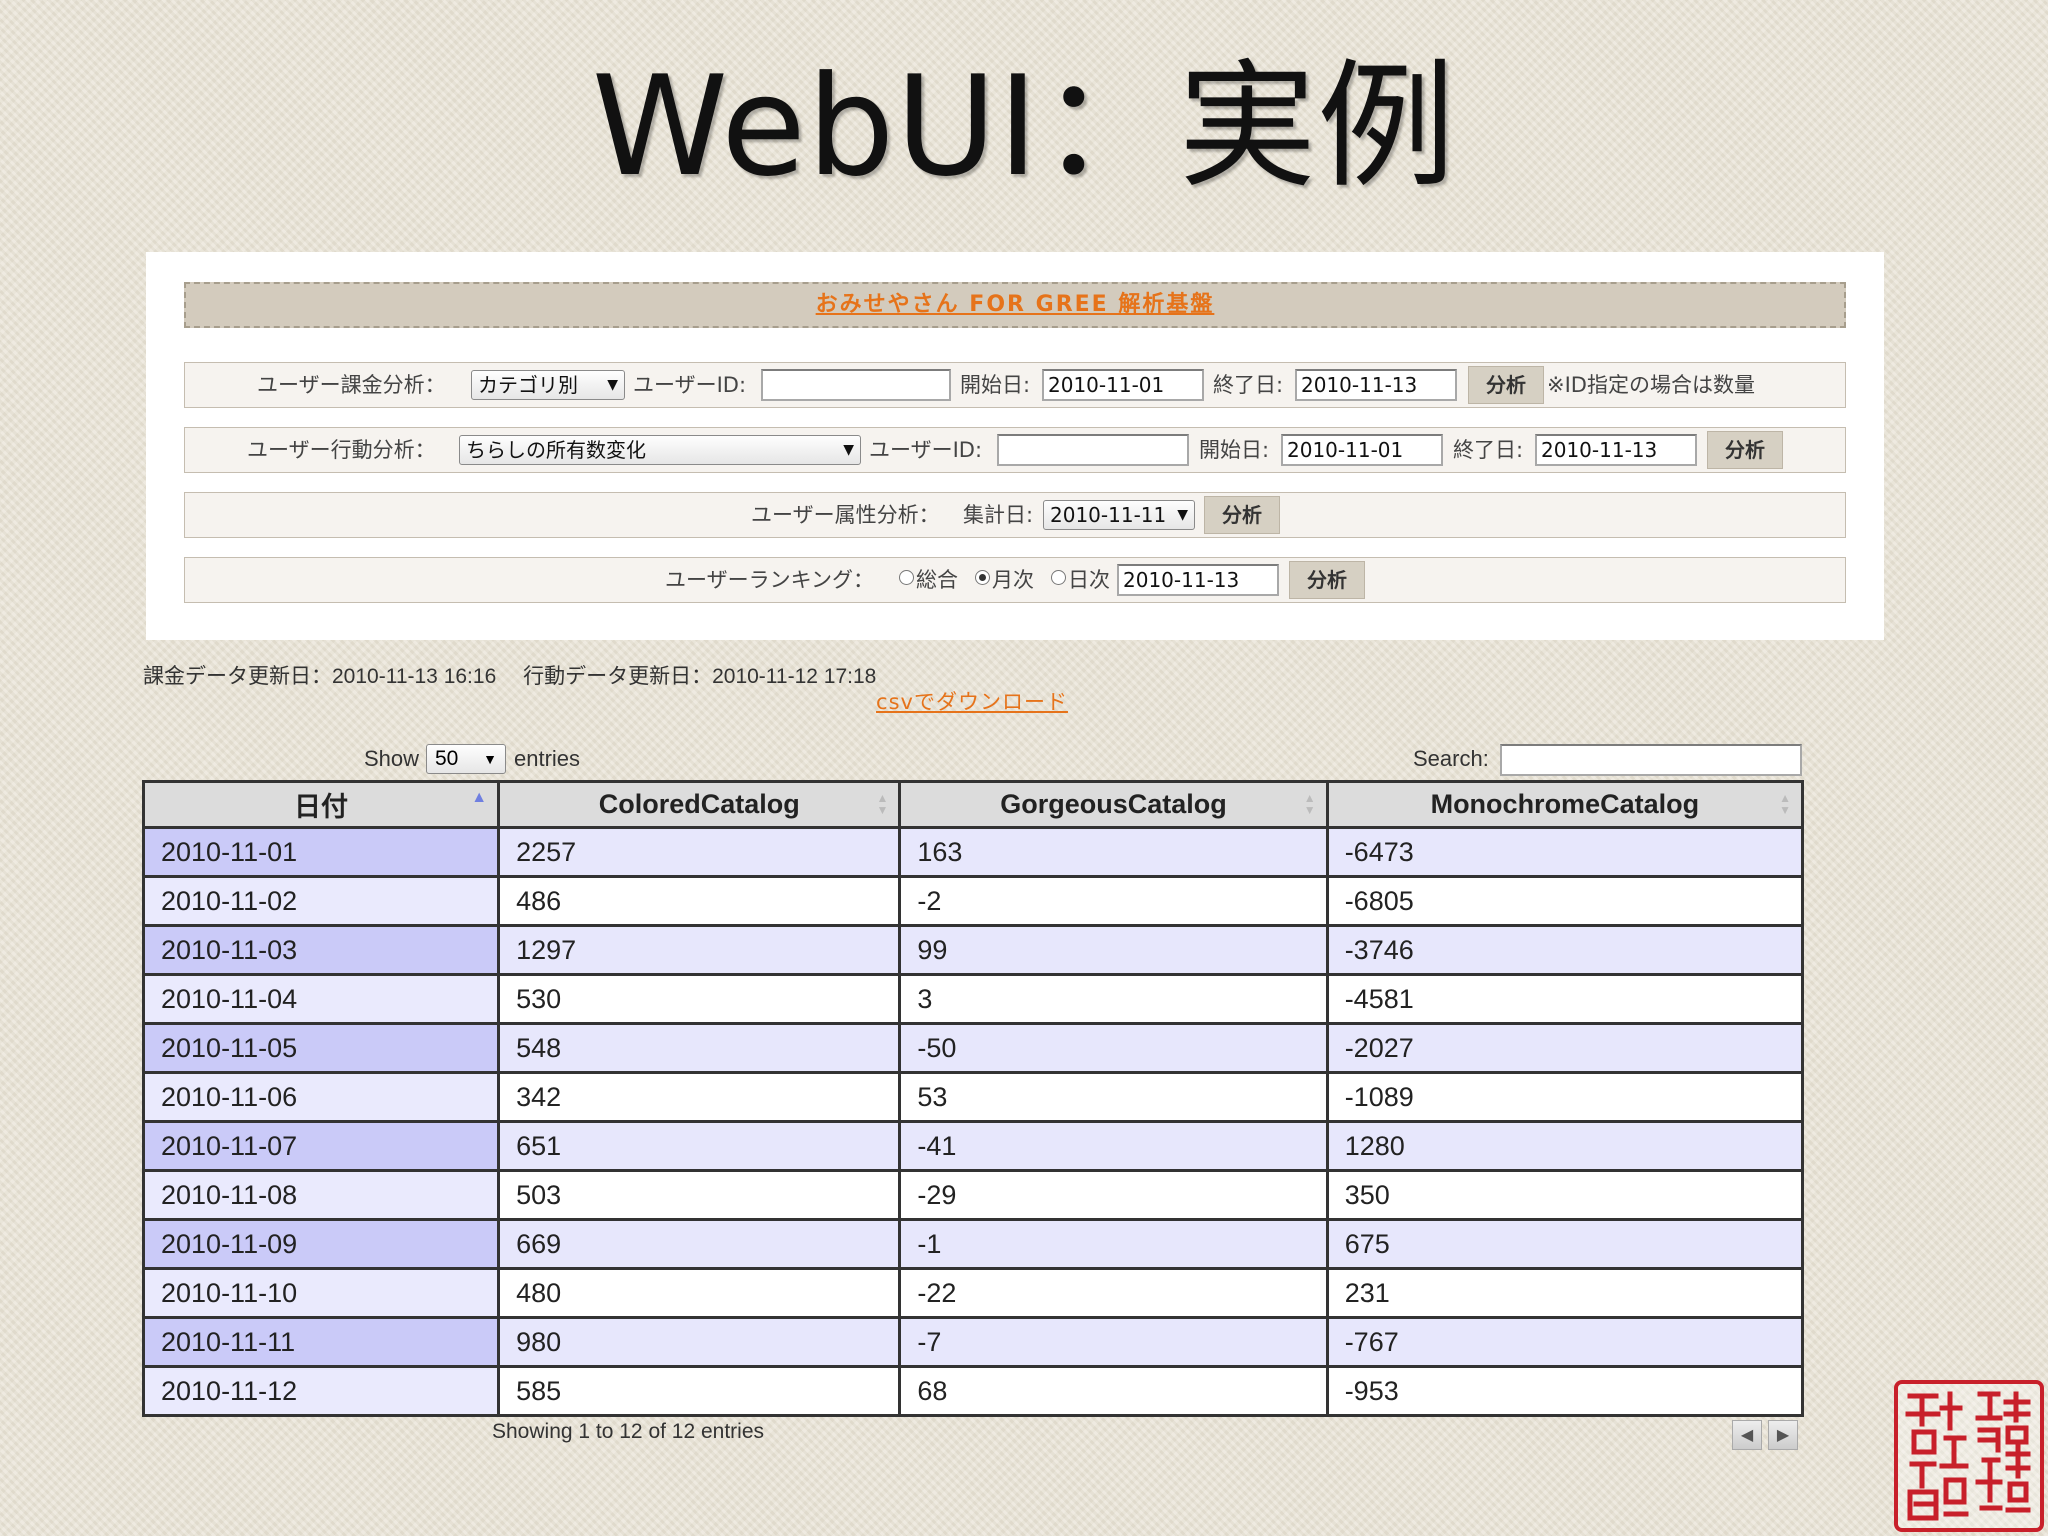 This screenshot has width=2048, height=1536. What do you see at coordinates (1113, 1146) in the screenshot?
I see `table-cell: -41` at bounding box center [1113, 1146].